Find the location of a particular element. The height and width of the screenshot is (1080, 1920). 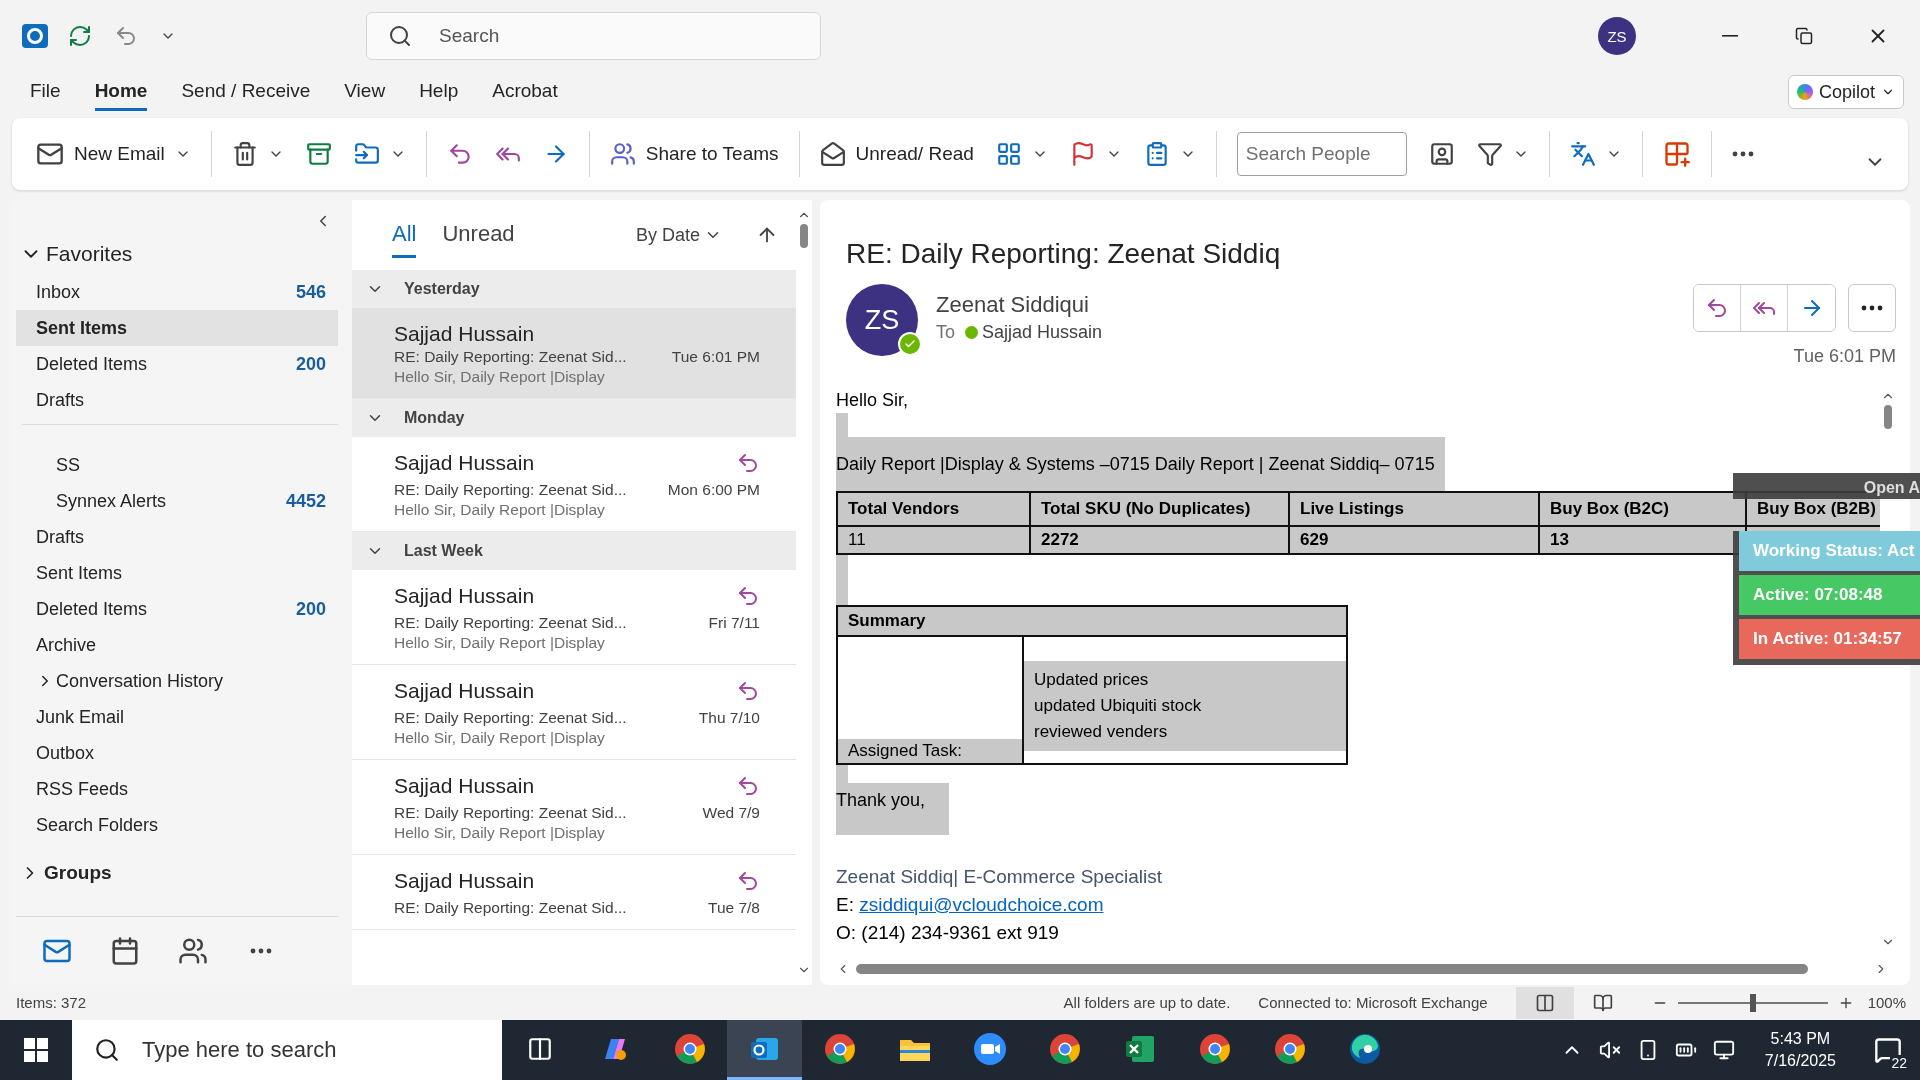

folder-item: SS is located at coordinates (177, 465).